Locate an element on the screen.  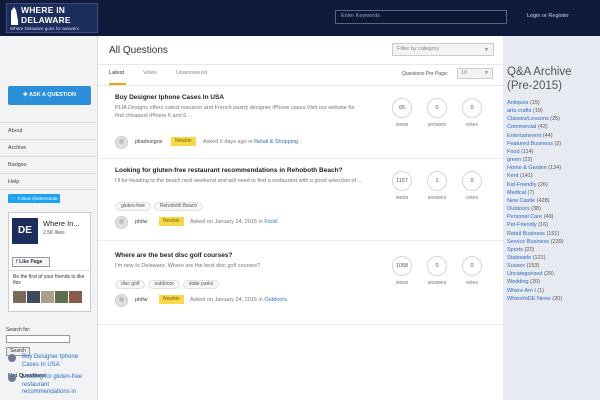
archive-category-link: Pet-Friendly is located at coordinates (522, 225).